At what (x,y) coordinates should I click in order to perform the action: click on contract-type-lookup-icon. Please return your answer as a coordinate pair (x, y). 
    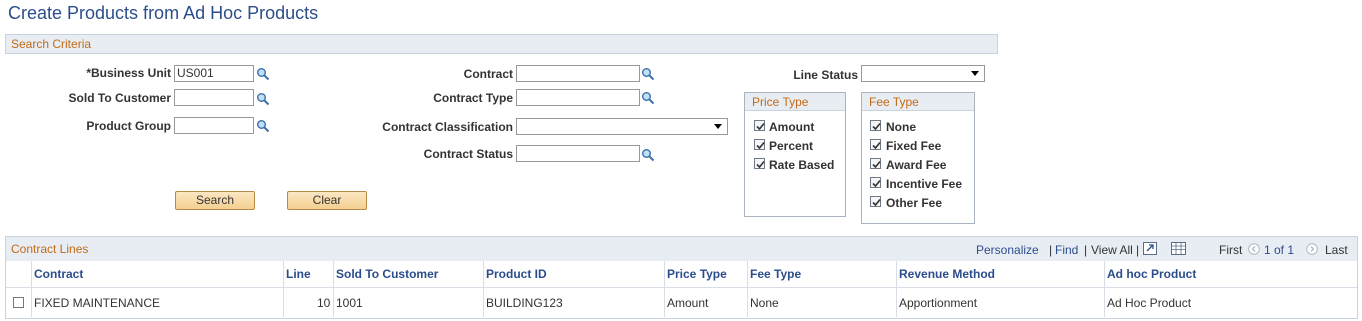
    Looking at the image, I should click on (648, 98).